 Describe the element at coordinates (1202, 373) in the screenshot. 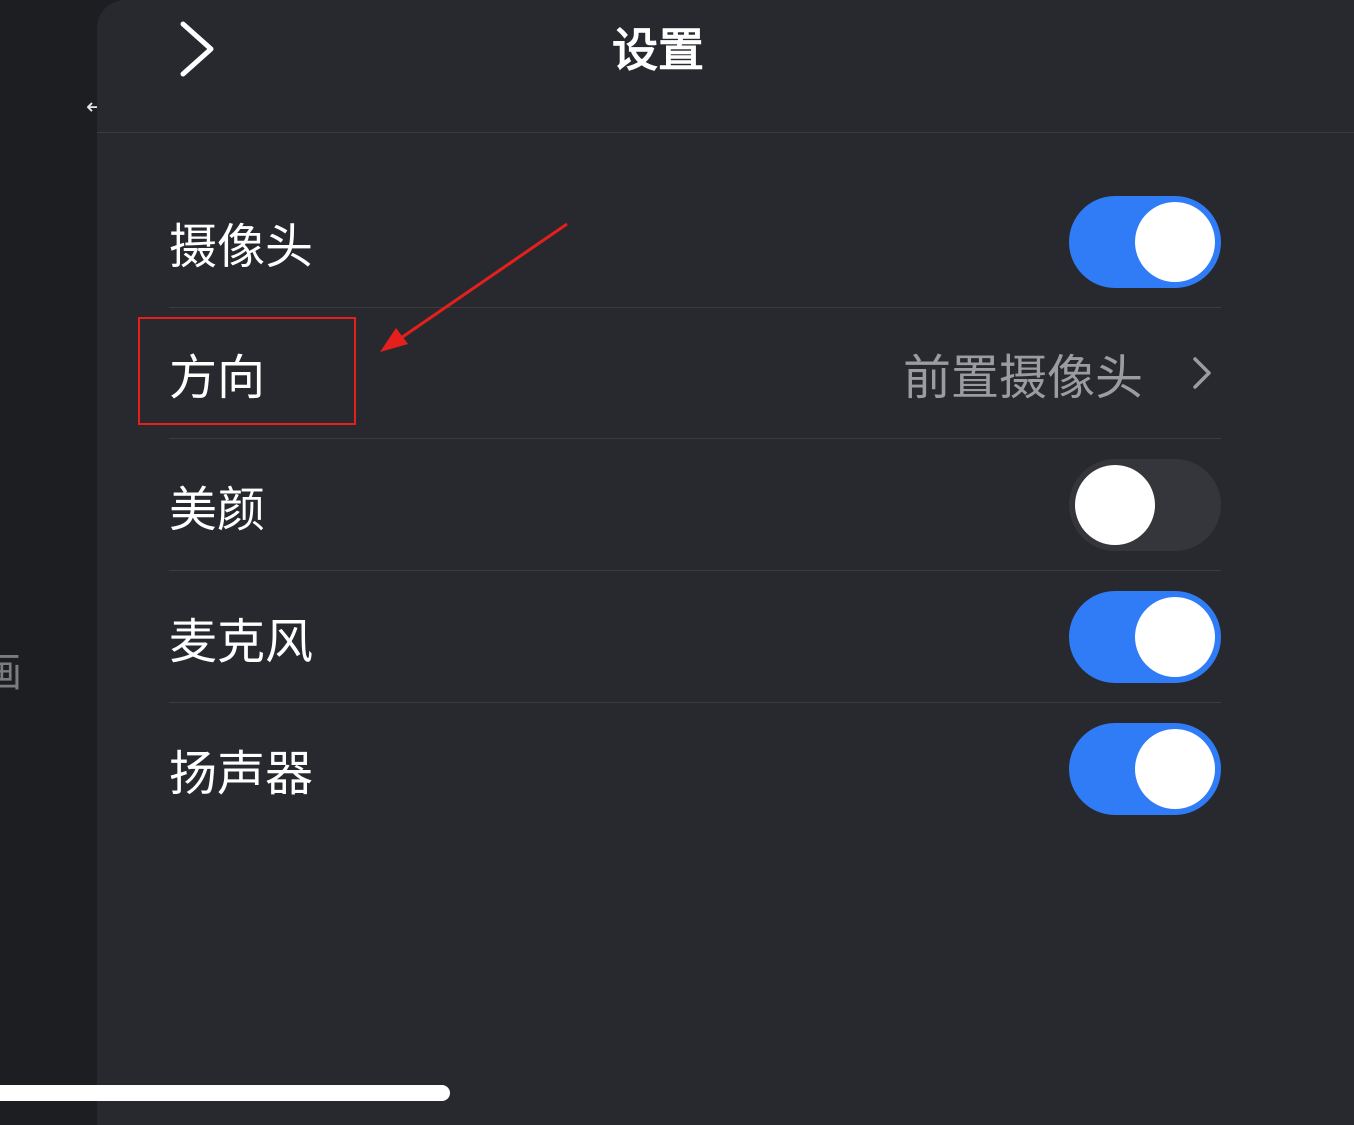

I see `chevron-right-icon` at that location.